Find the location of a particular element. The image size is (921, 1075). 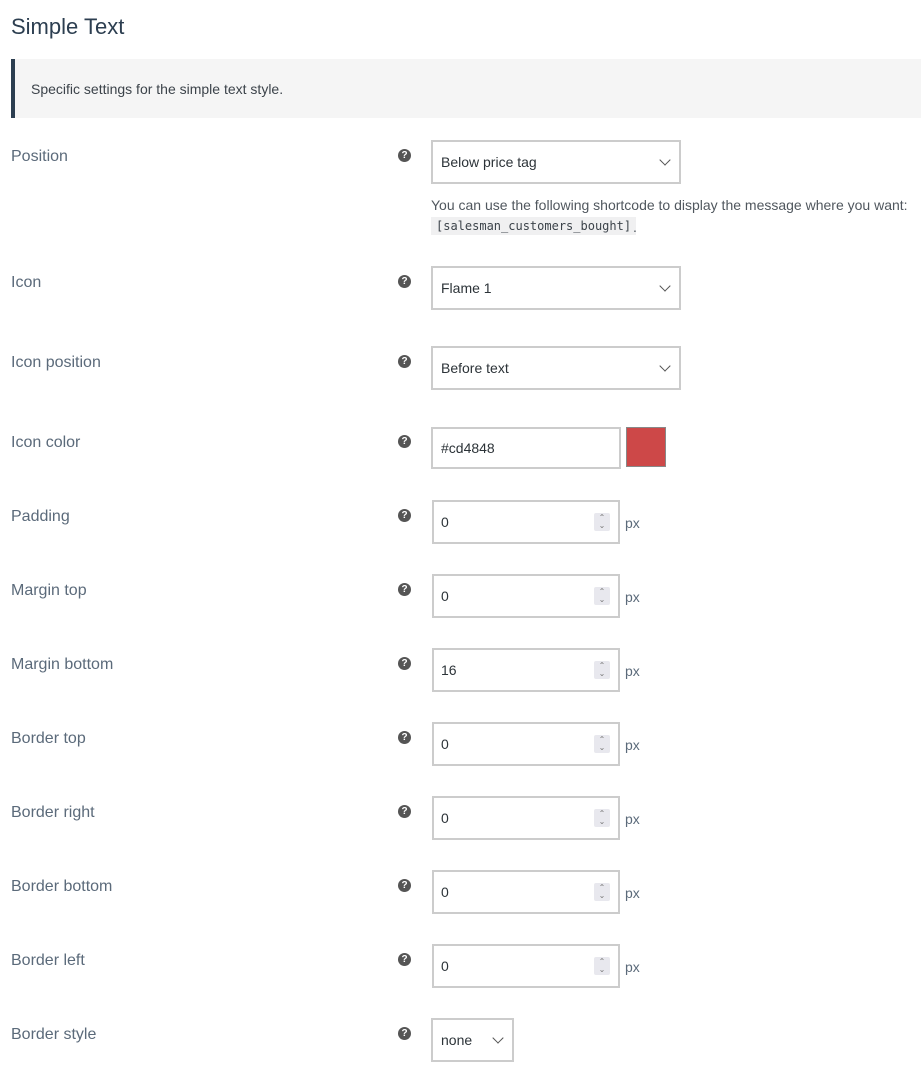

border-bottom-label: Border bottom is located at coordinates (62, 886).